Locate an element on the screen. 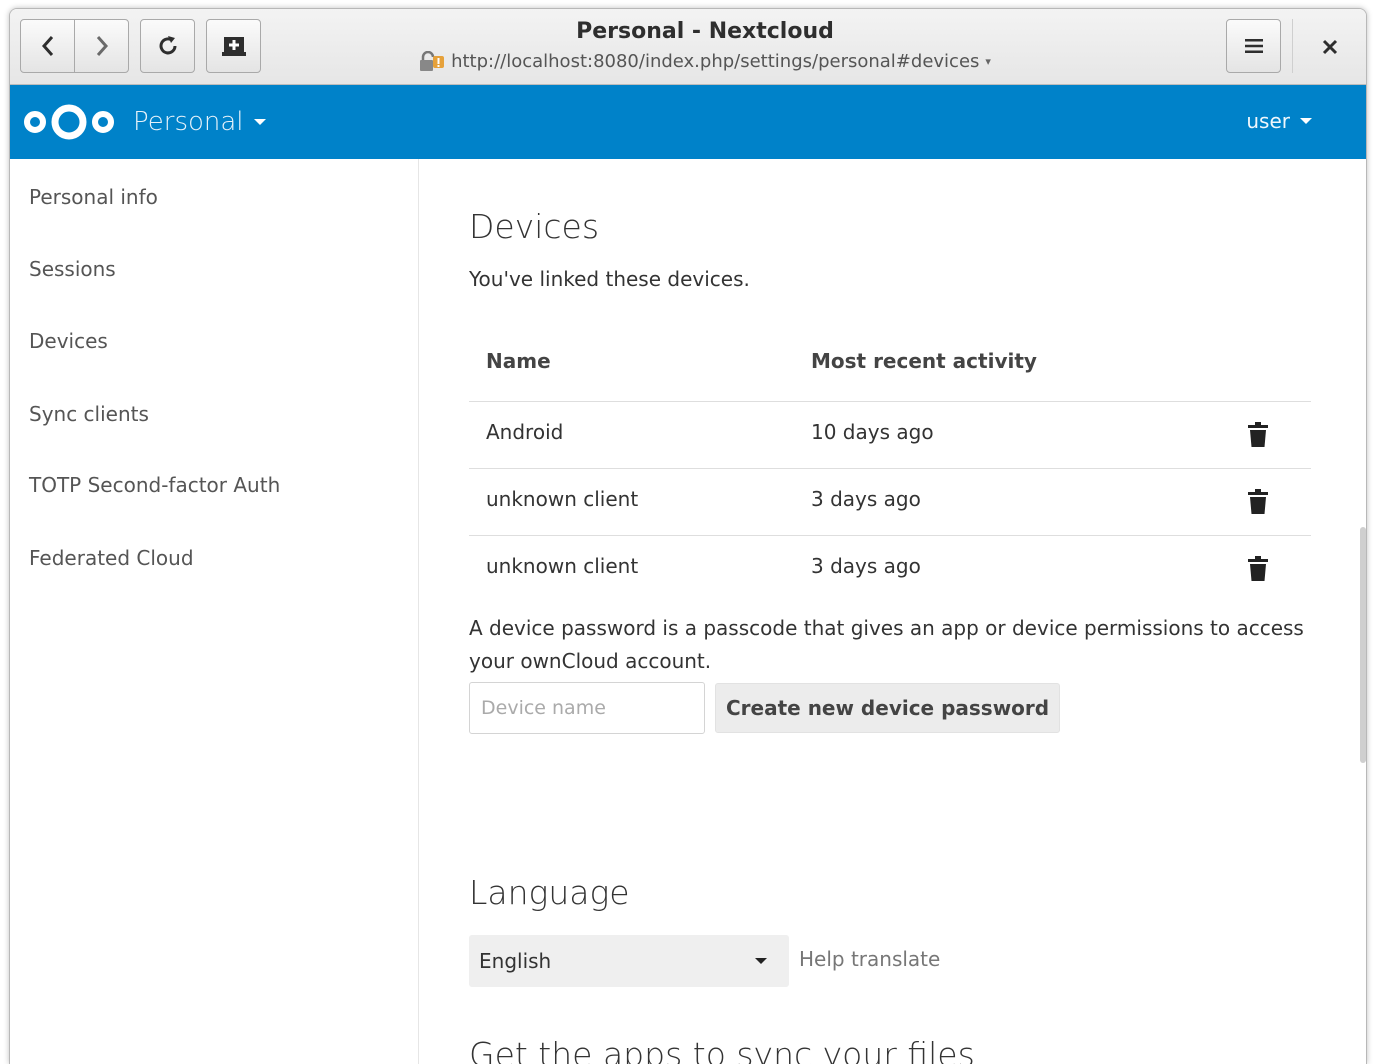 The image size is (1376, 1064). back-button is located at coordinates (47, 46).